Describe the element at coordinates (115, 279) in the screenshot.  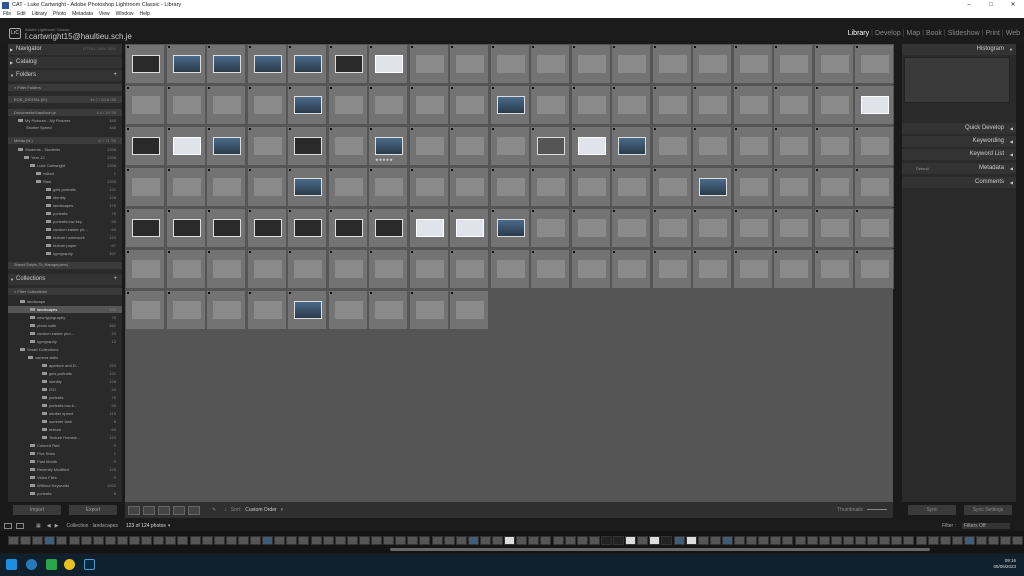
I see `plus-icon: +` at that location.